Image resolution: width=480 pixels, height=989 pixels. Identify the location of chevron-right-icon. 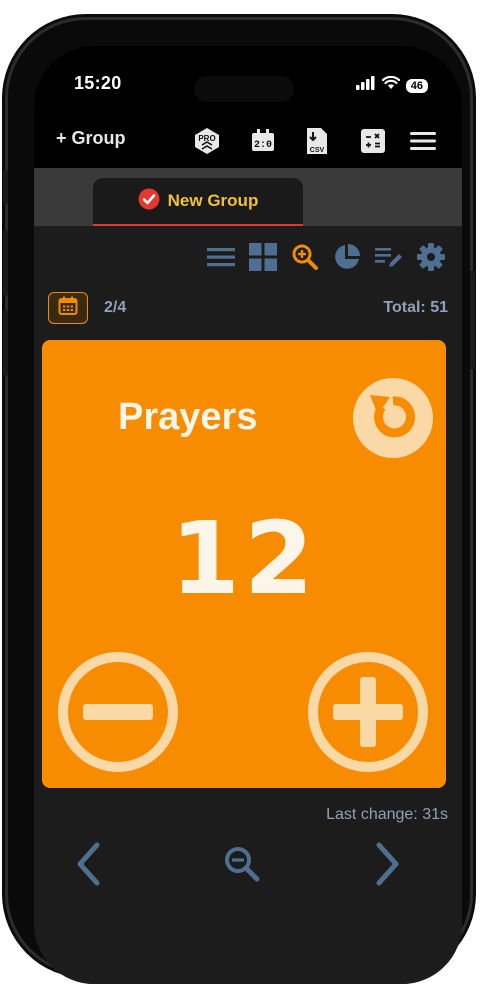
(388, 866).